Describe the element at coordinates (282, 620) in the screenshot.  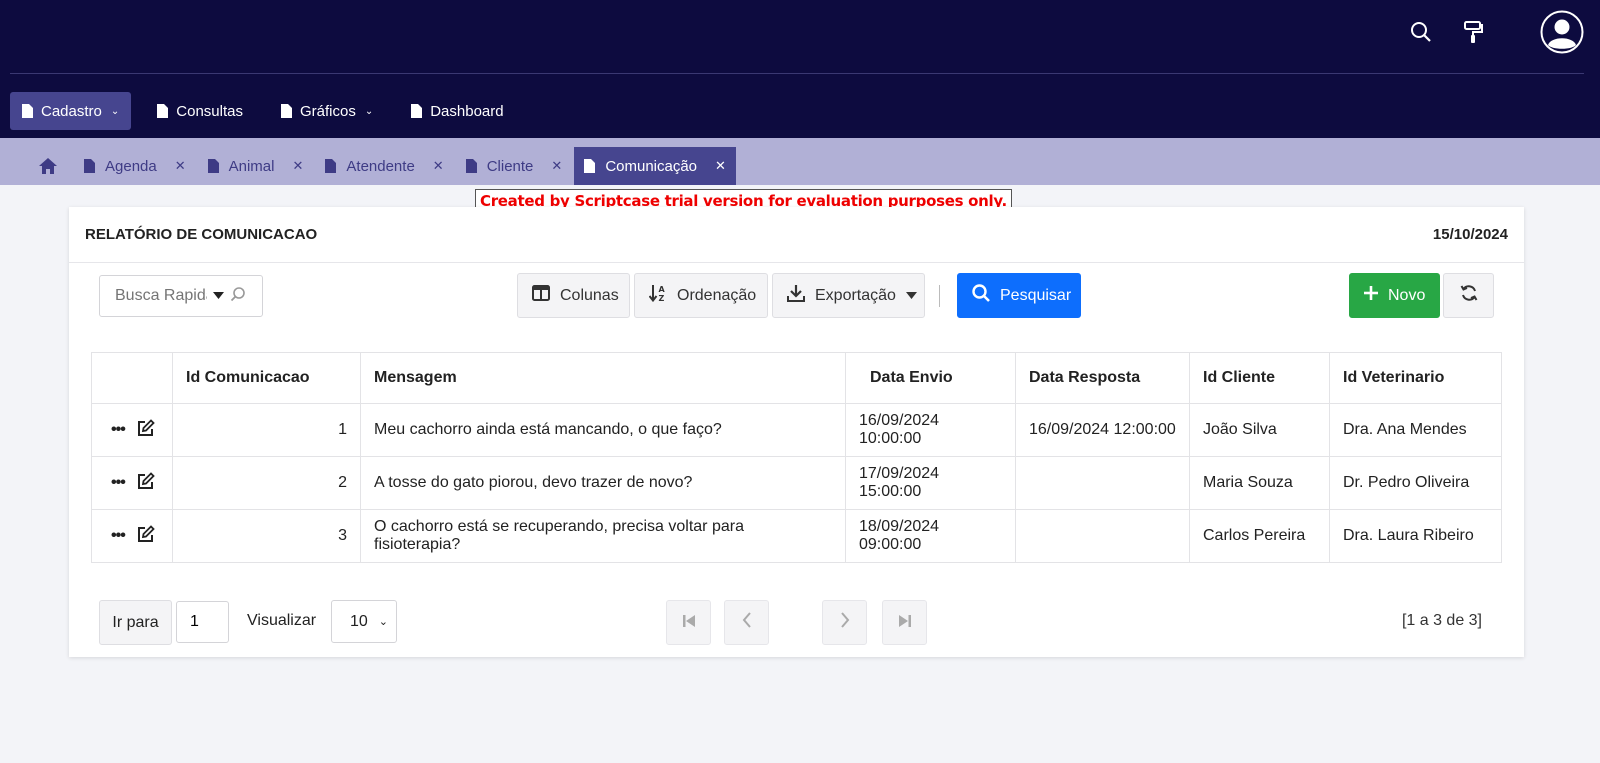
I see `view-label: Visualizar` at that location.